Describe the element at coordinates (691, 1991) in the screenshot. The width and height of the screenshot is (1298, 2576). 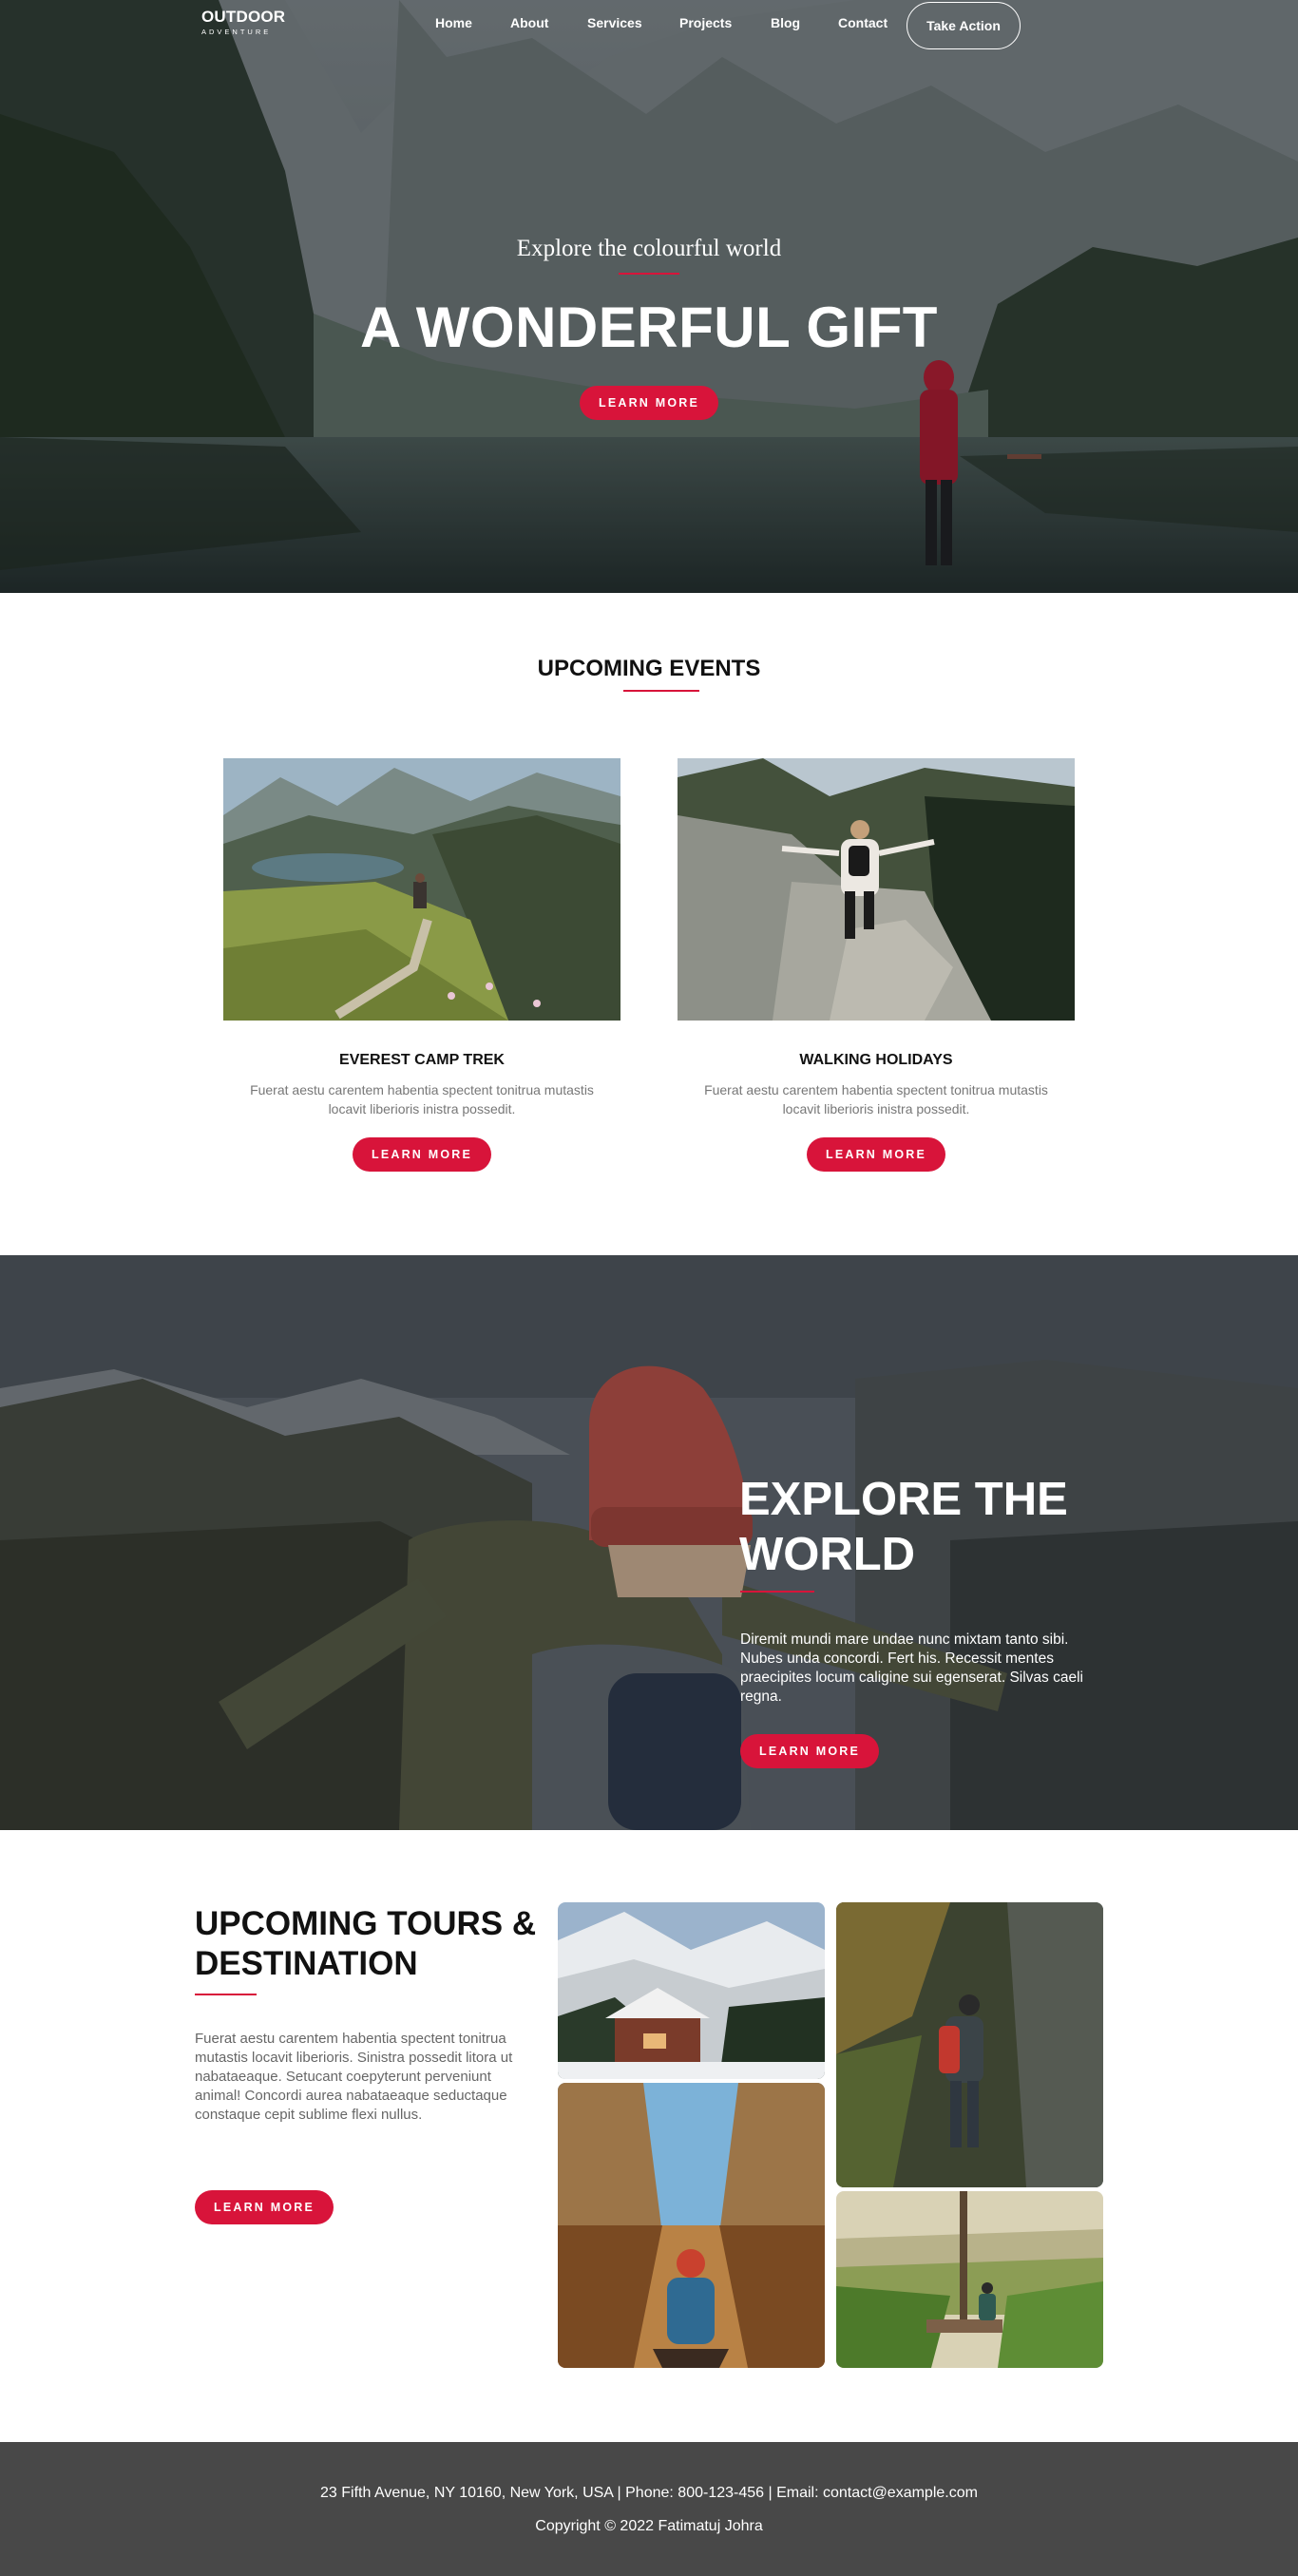
I see `tour-image-snow-cabin` at that location.